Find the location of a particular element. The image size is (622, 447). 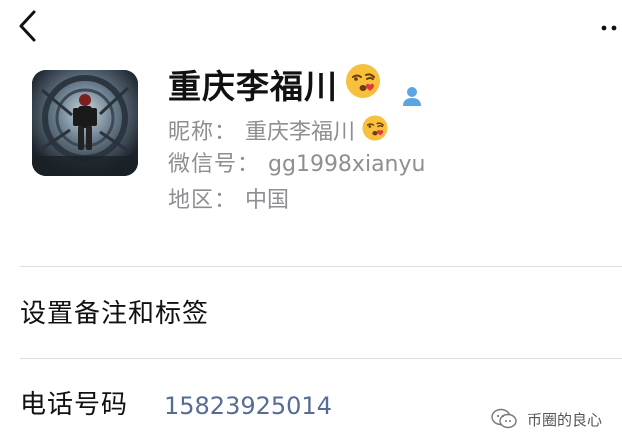

back-button is located at coordinates (28, 26).